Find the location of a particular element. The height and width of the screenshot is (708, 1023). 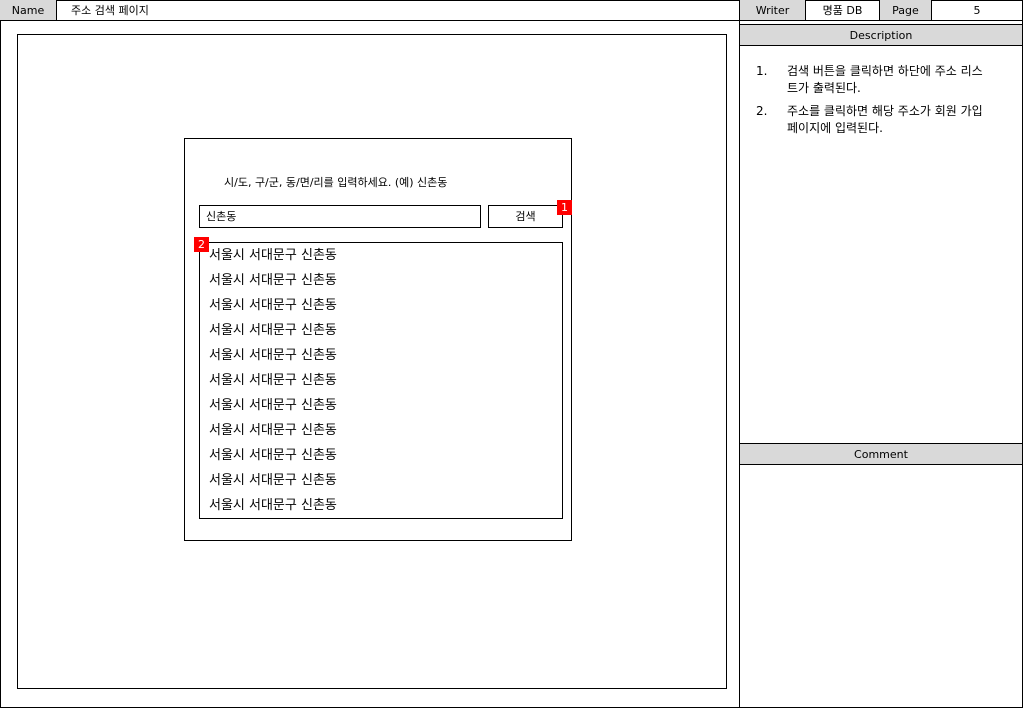

name-label: Name is located at coordinates (28, 10).